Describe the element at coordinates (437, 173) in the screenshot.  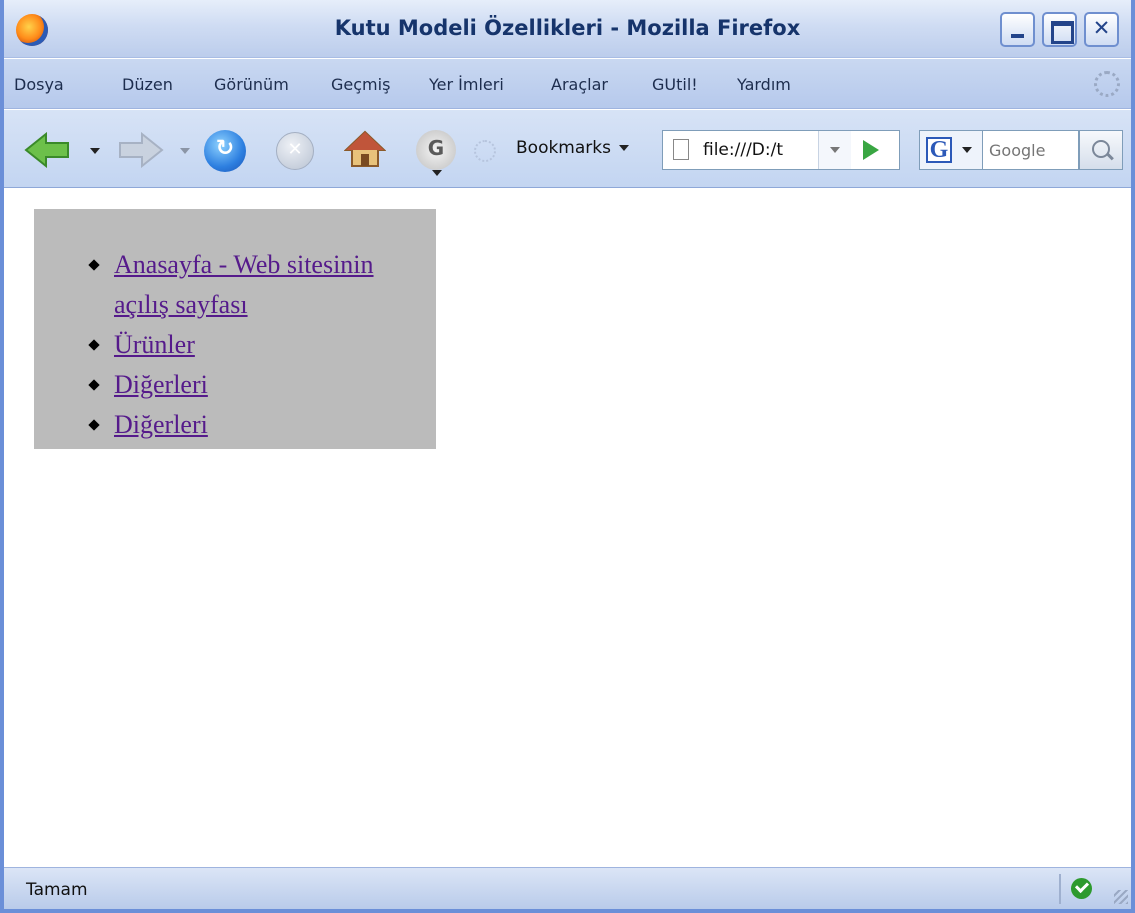
I see `gutil-dropdown-icon` at that location.